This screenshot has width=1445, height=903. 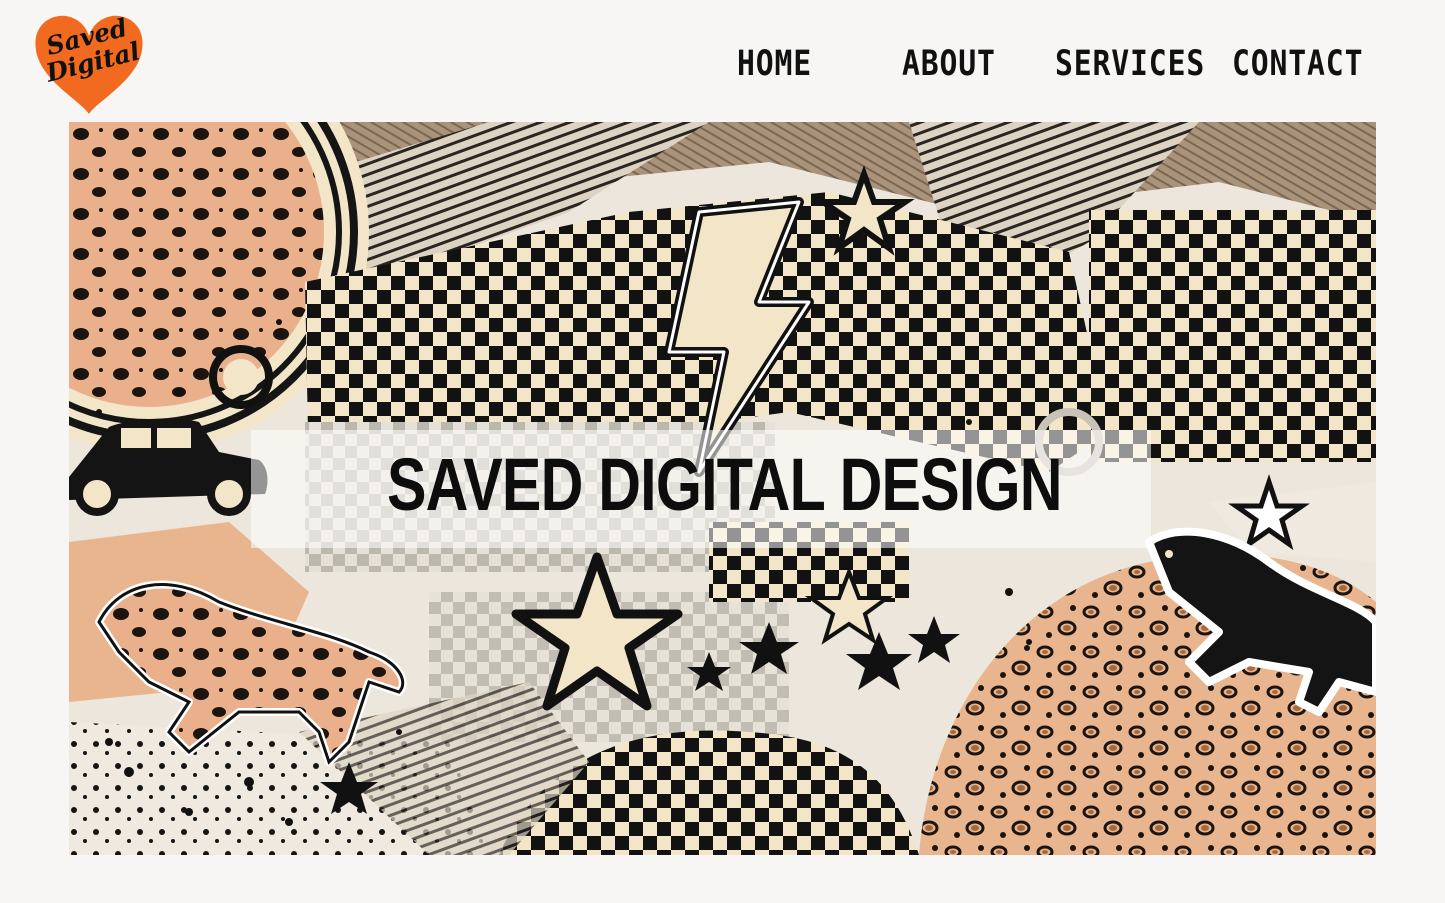 What do you see at coordinates (1297, 64) in the screenshot?
I see `nav-contact: CONTACT` at bounding box center [1297, 64].